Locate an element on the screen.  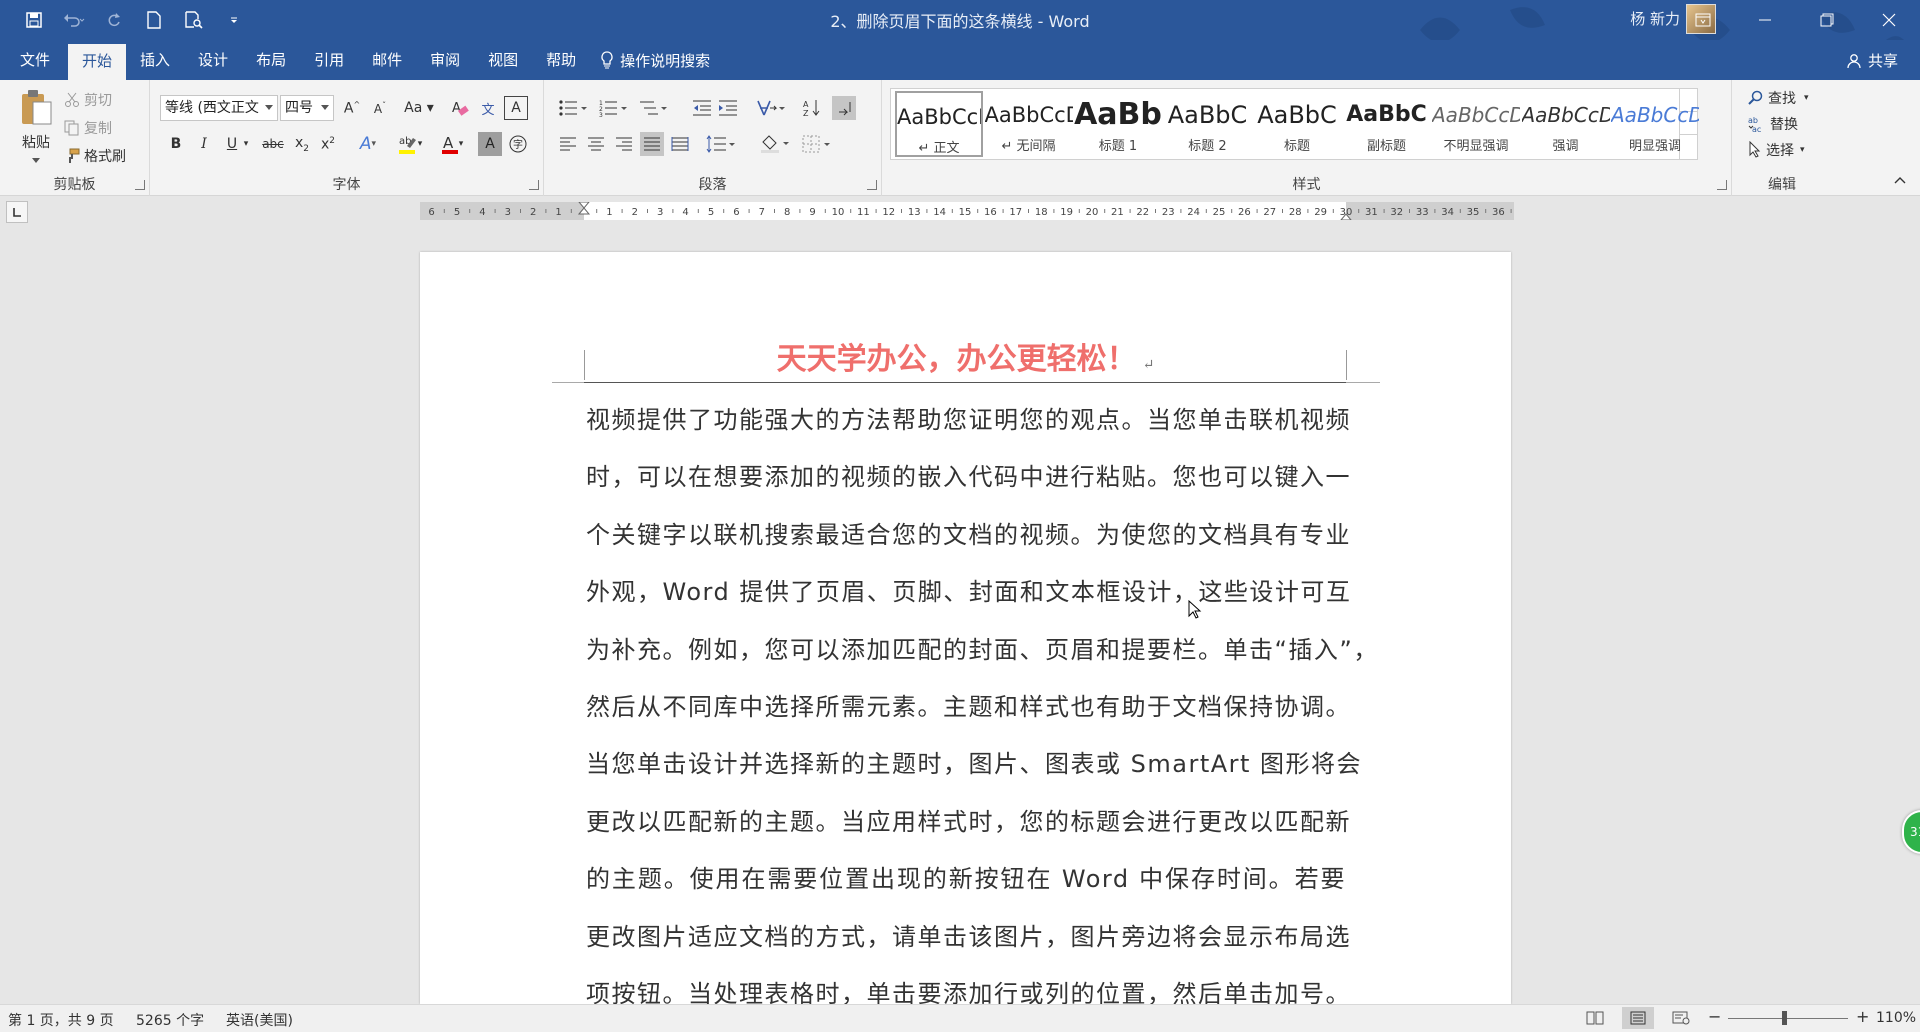
highlight-color-button: ab ▾ is located at coordinates (410, 144).